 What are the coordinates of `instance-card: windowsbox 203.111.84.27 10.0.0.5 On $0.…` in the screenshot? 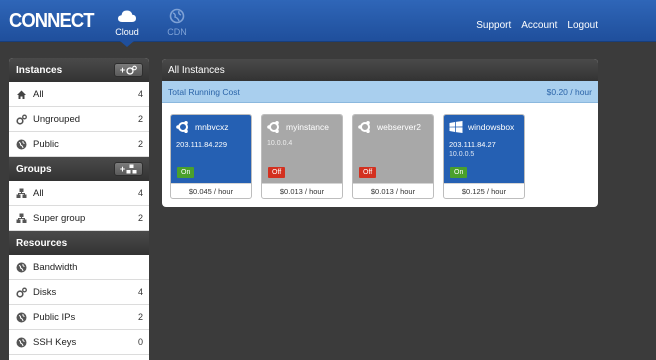 It's located at (484, 156).